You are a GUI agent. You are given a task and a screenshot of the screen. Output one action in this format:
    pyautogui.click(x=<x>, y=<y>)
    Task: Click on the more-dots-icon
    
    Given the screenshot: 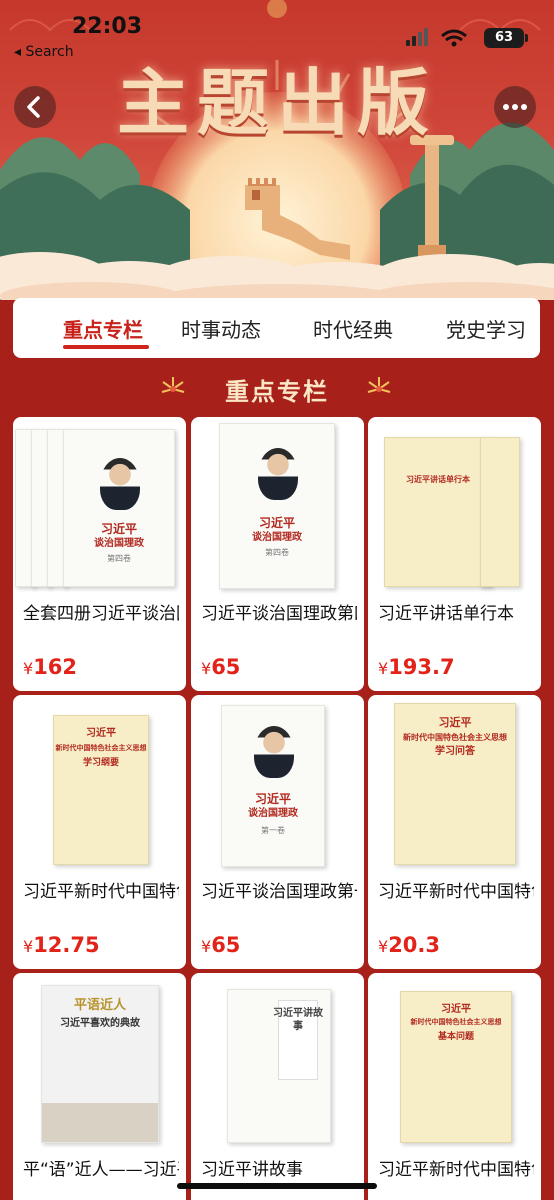 What is the action you would take?
    pyautogui.click(x=515, y=107)
    